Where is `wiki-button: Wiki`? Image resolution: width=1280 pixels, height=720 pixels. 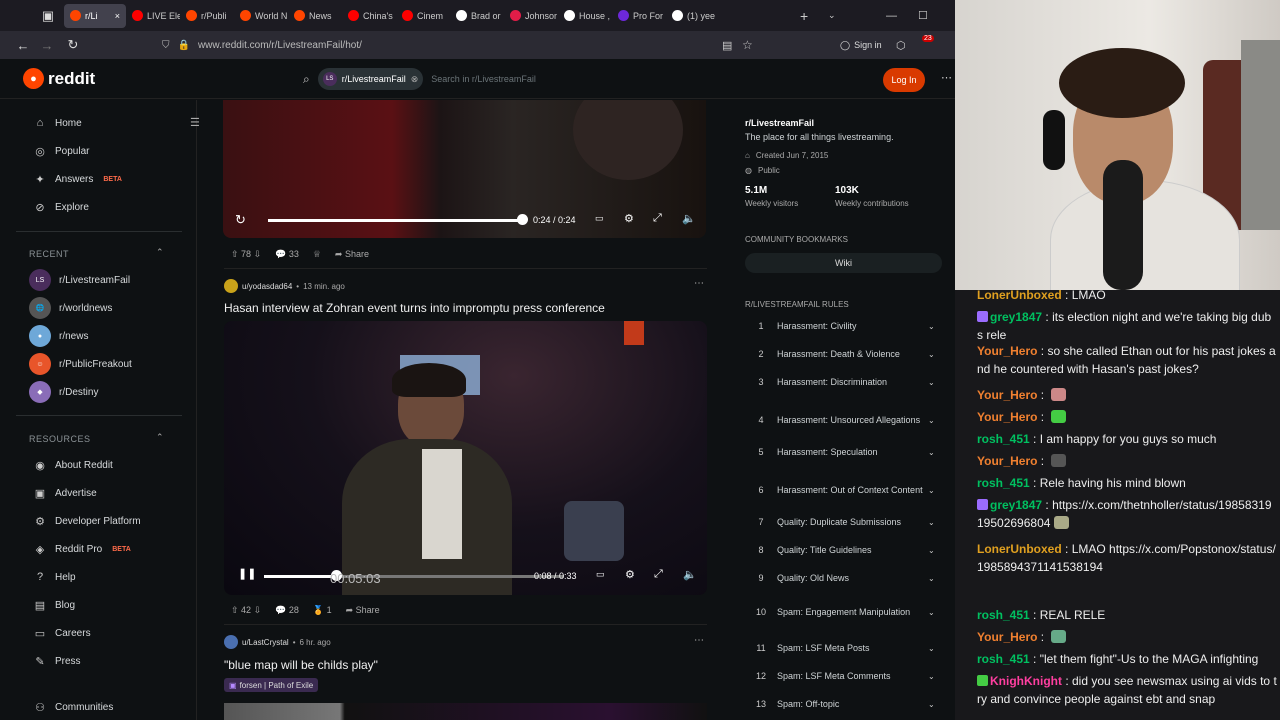 wiki-button: Wiki is located at coordinates (843, 263).